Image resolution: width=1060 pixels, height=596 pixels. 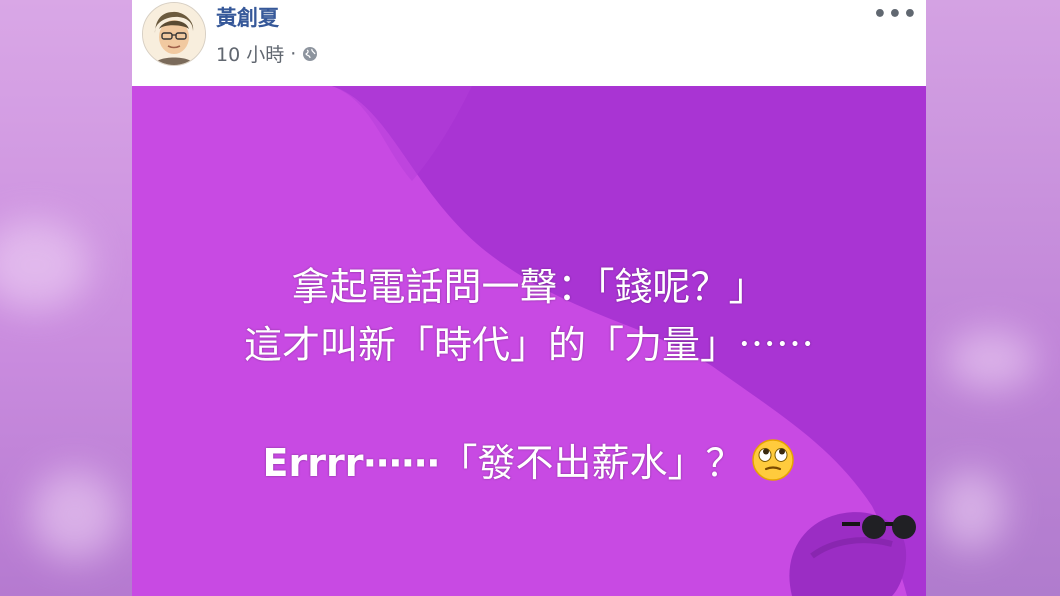 I want to click on status-line-3-prefix: Errrr⋯⋯, so click(x=351, y=463).